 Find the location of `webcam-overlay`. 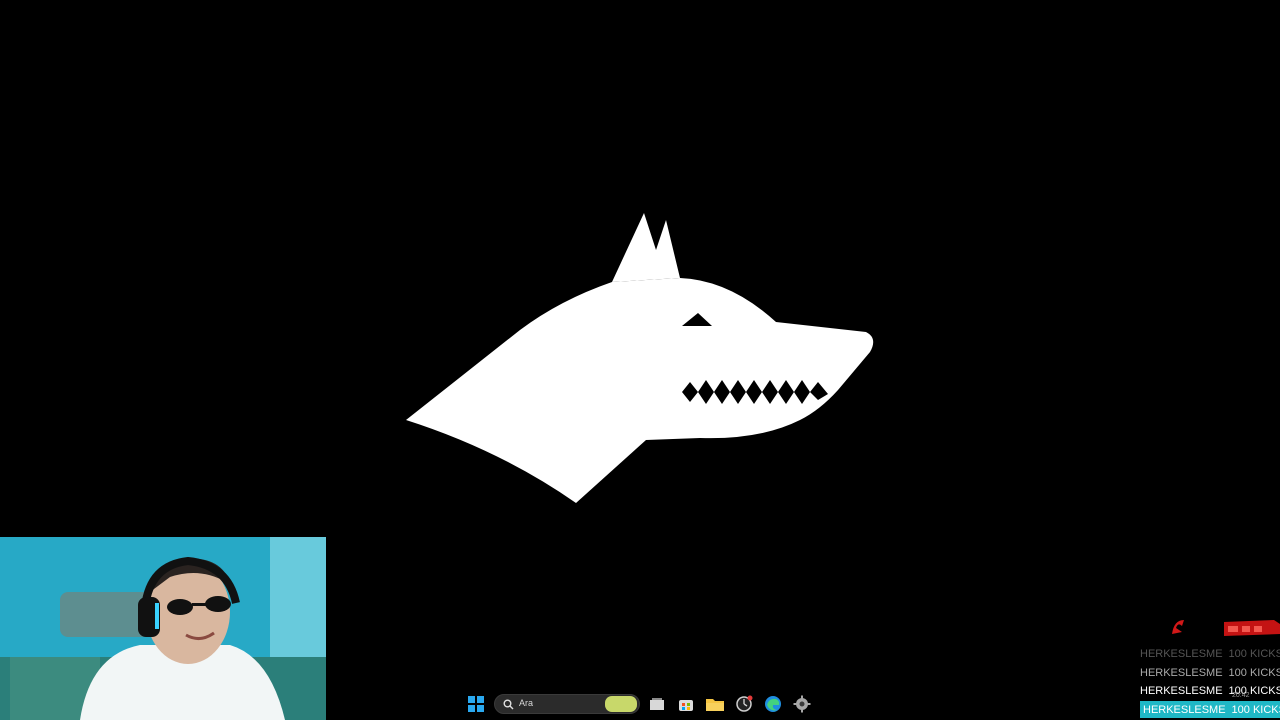

webcam-overlay is located at coordinates (163, 628).